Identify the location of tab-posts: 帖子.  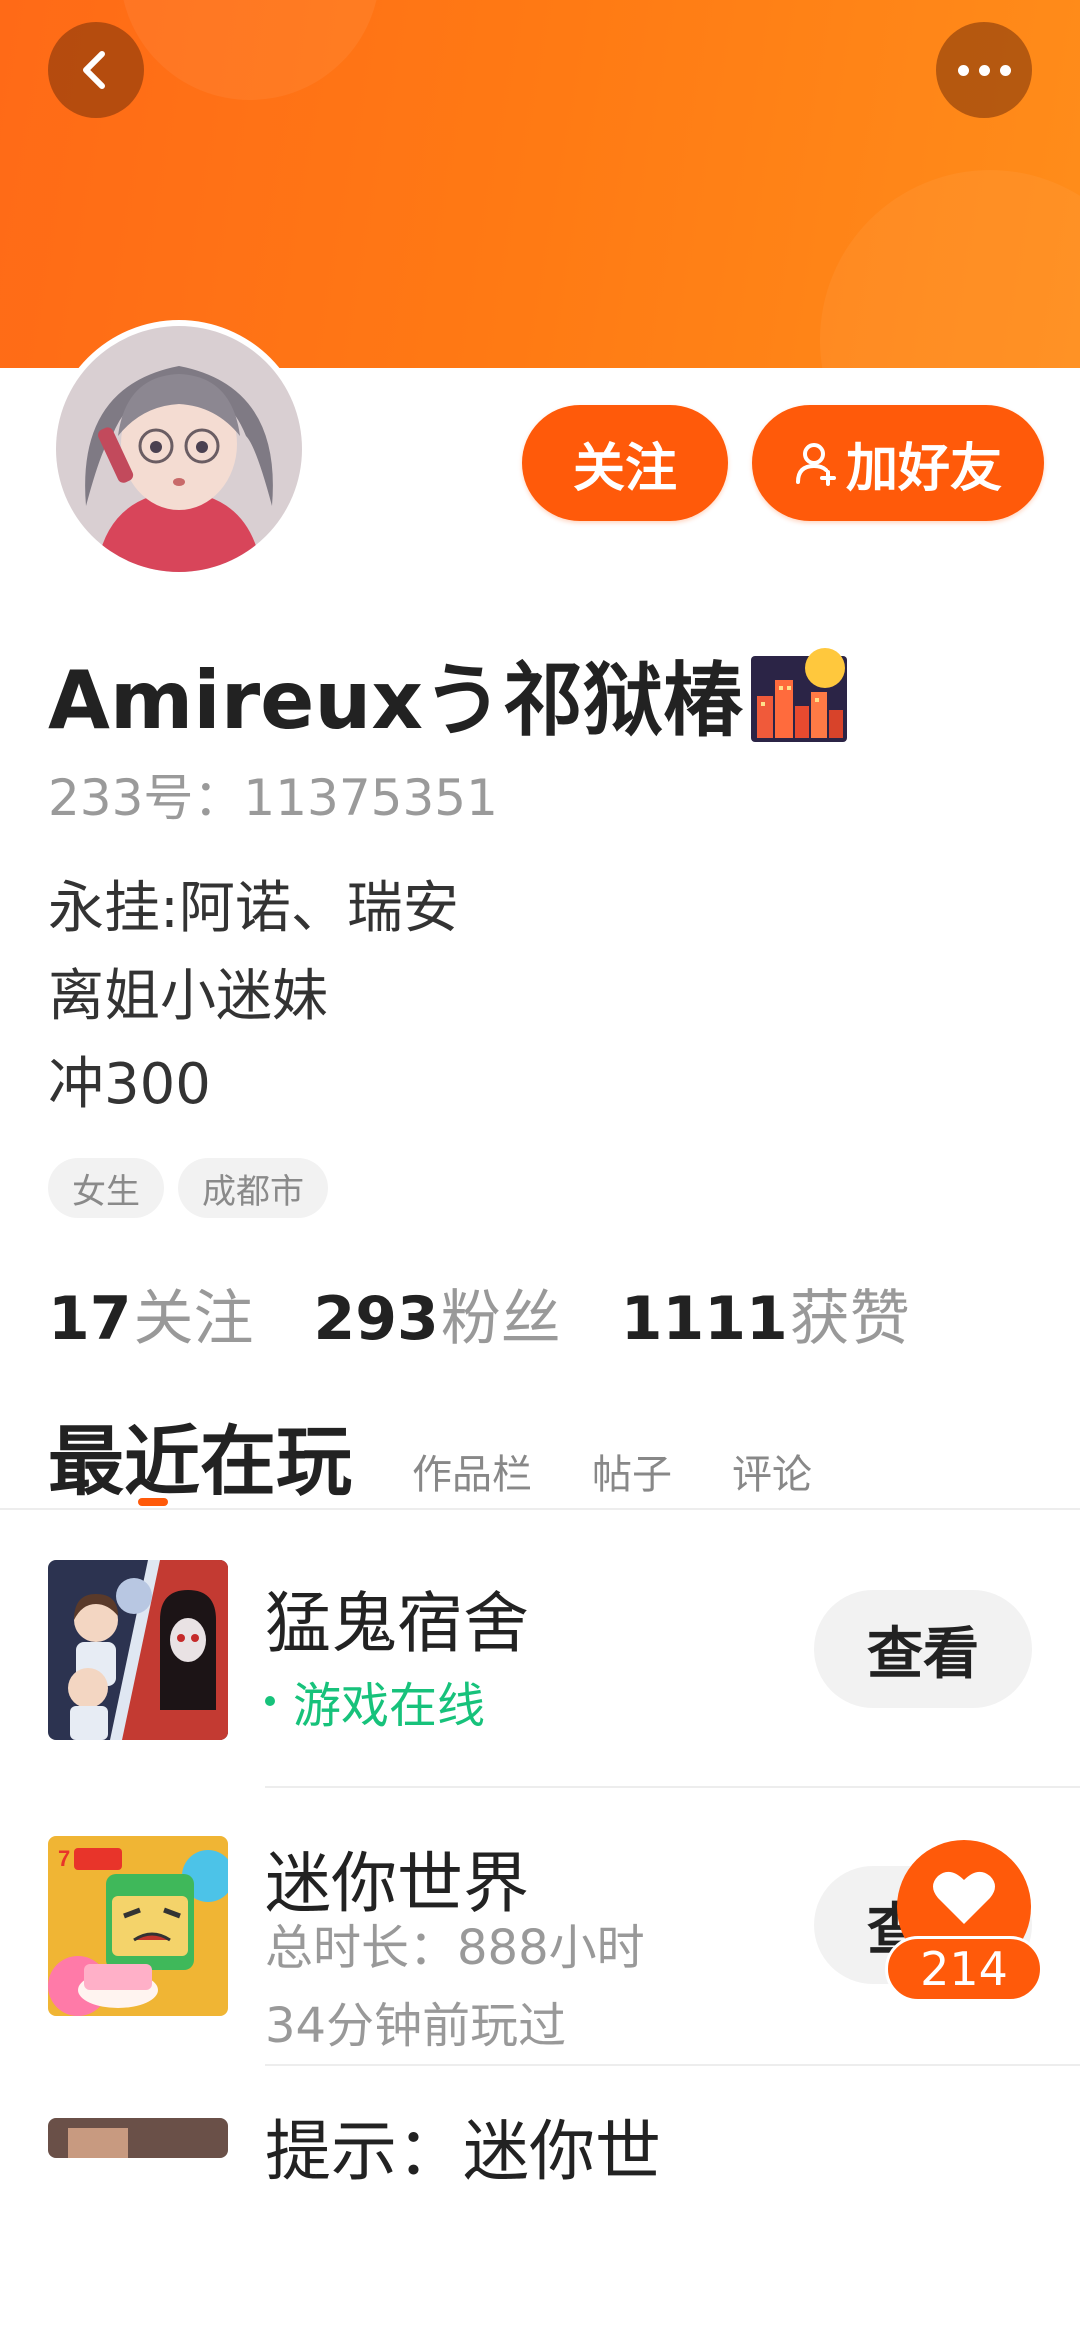
(632, 1471).